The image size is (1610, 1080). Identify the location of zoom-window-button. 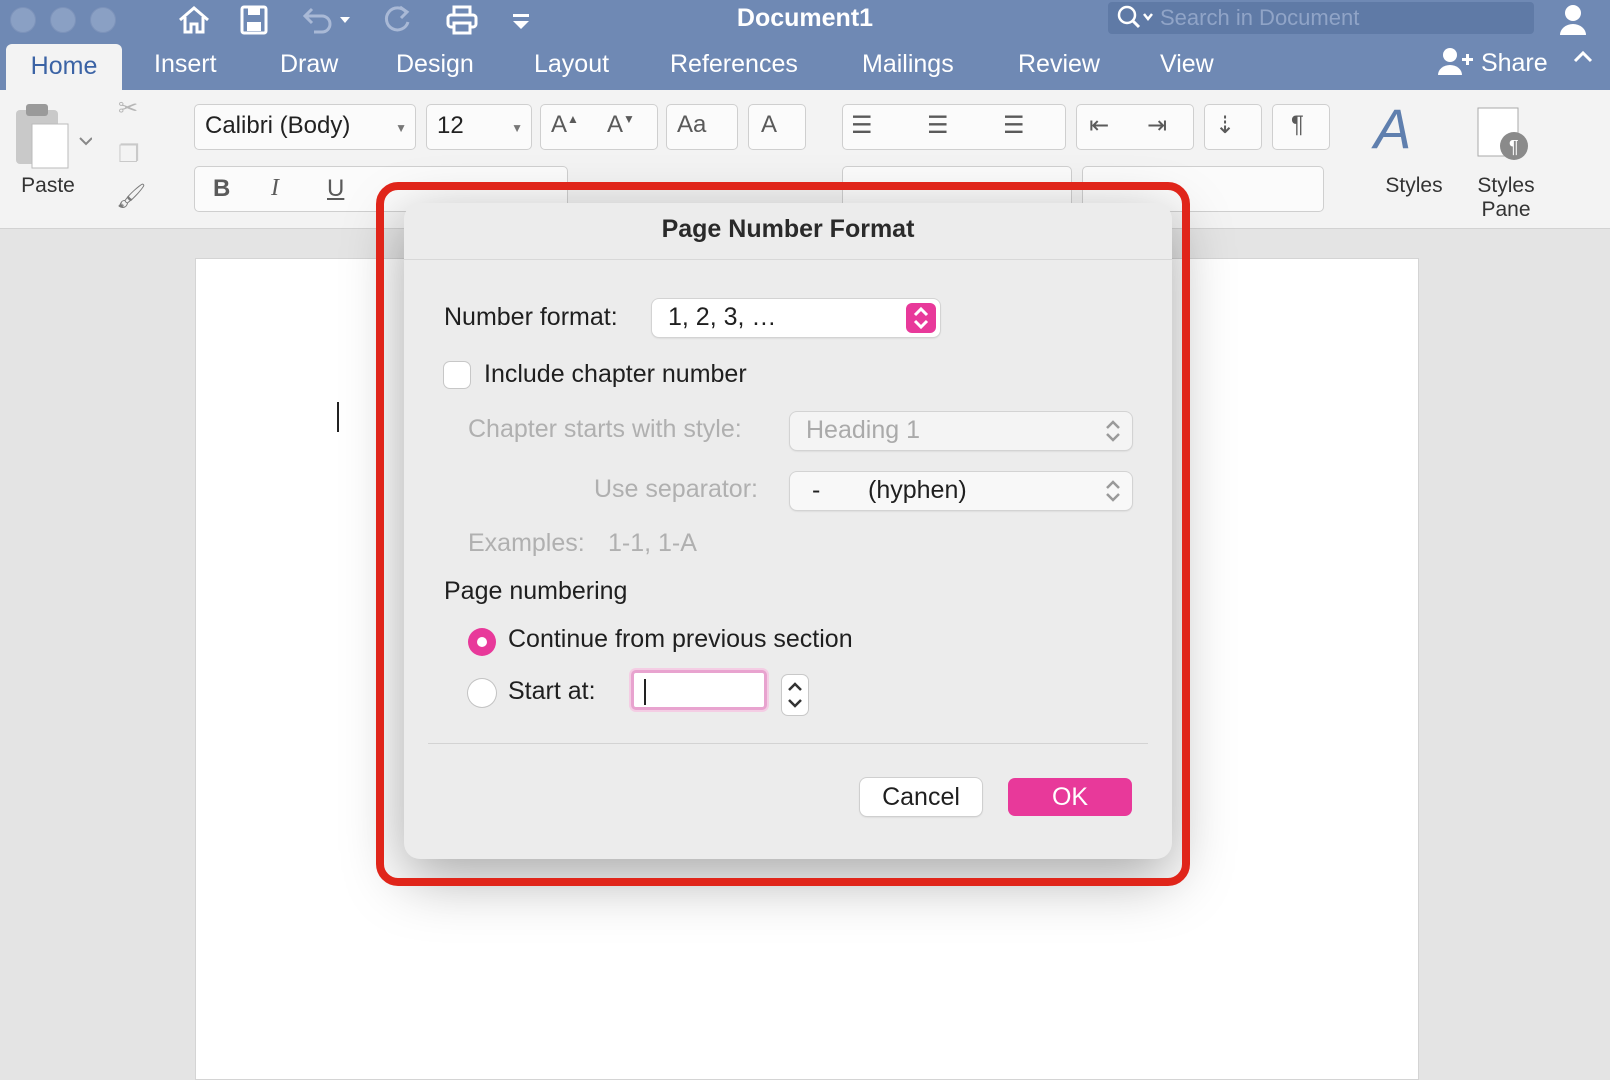
(103, 20).